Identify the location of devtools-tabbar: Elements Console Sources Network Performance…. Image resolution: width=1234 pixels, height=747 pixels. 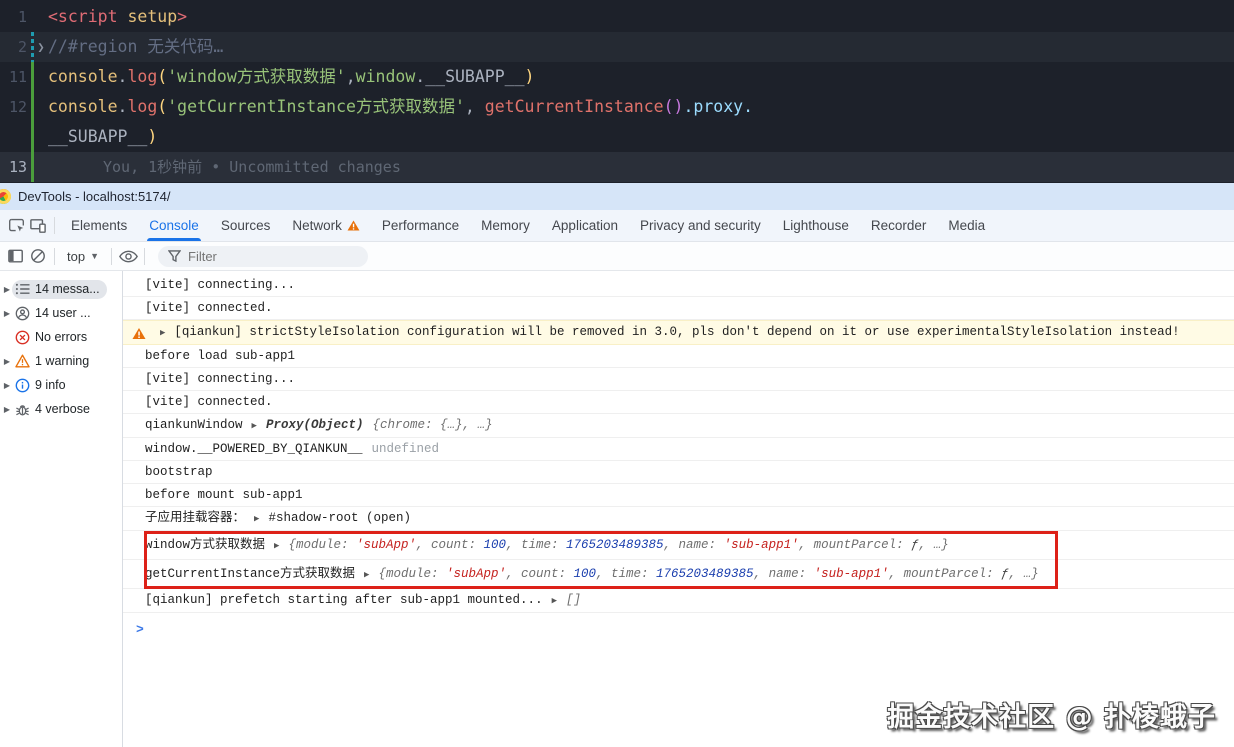
(617, 226).